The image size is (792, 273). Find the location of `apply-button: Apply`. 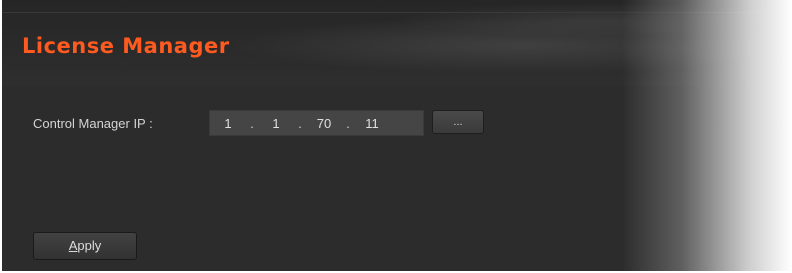

apply-button: Apply is located at coordinates (85, 246).